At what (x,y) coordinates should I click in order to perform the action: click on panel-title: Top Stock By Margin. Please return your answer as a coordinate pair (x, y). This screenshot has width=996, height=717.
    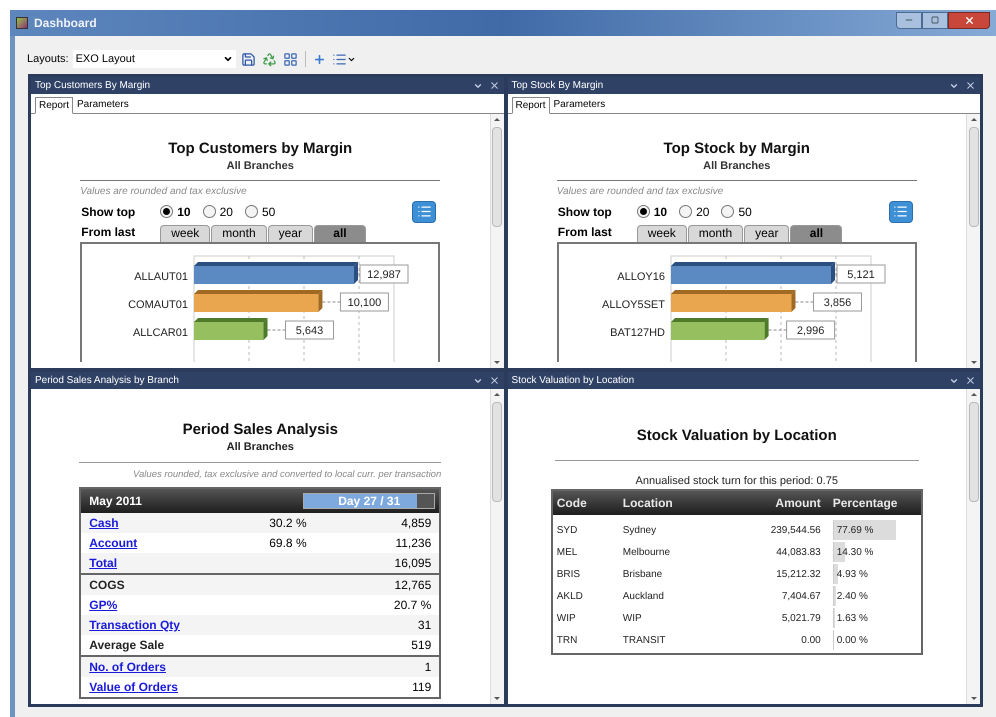
    Looking at the image, I should click on (558, 86).